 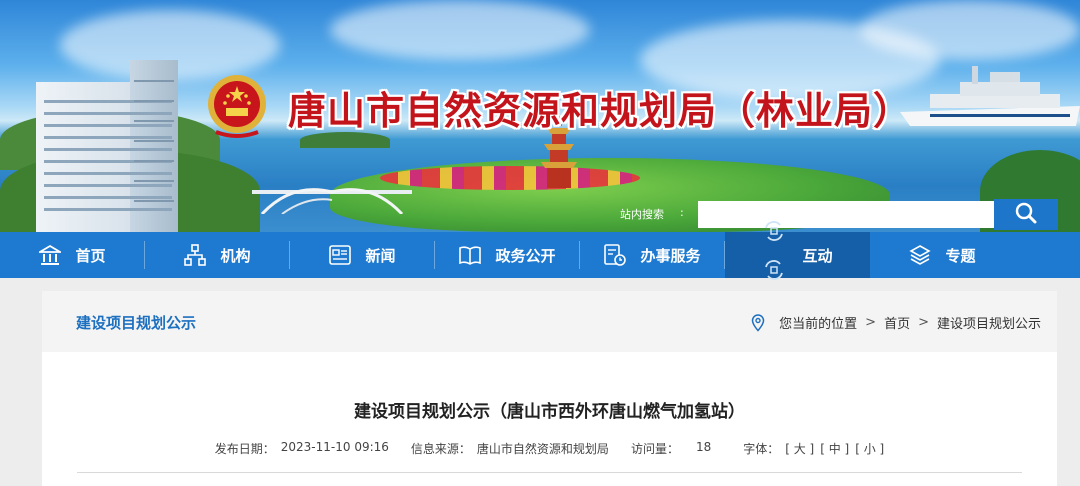 What do you see at coordinates (799, 448) in the screenshot?
I see `font-large-button: [ 大 ]` at bounding box center [799, 448].